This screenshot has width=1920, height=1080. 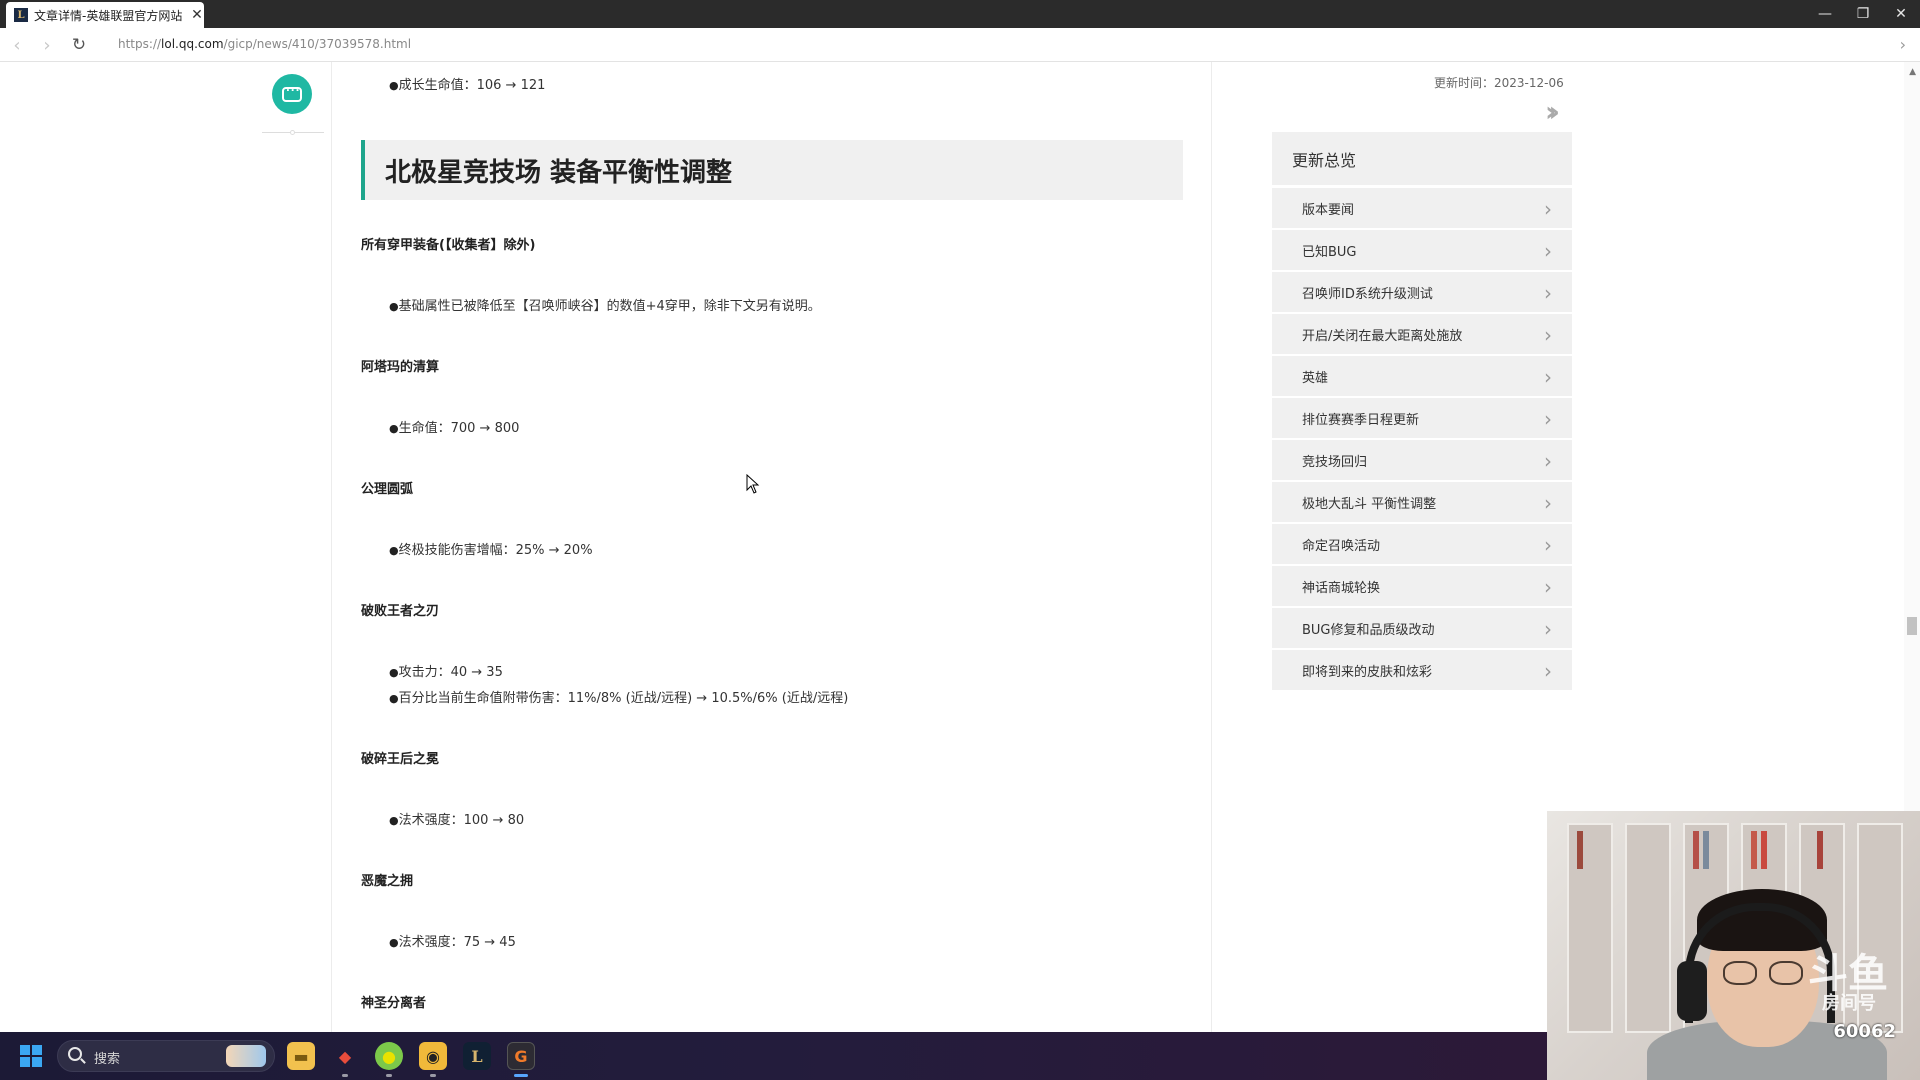 I want to click on close-window-icon: ✕, so click(x=1901, y=14).